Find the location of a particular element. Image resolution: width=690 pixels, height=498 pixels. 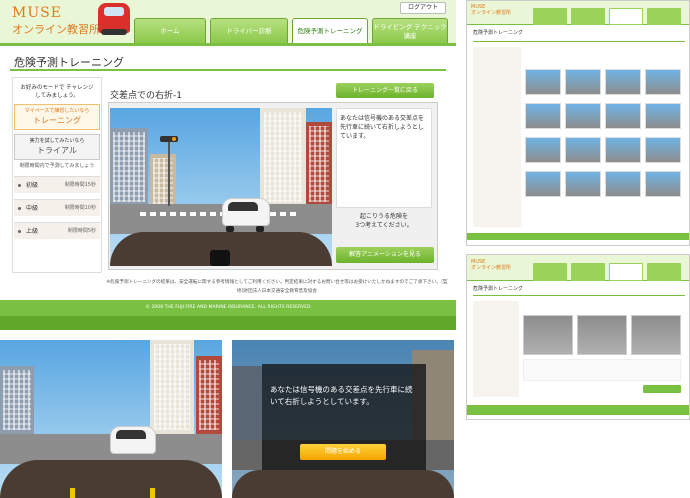

think-line-1: 起こりうる危険を is located at coordinates (383, 216).